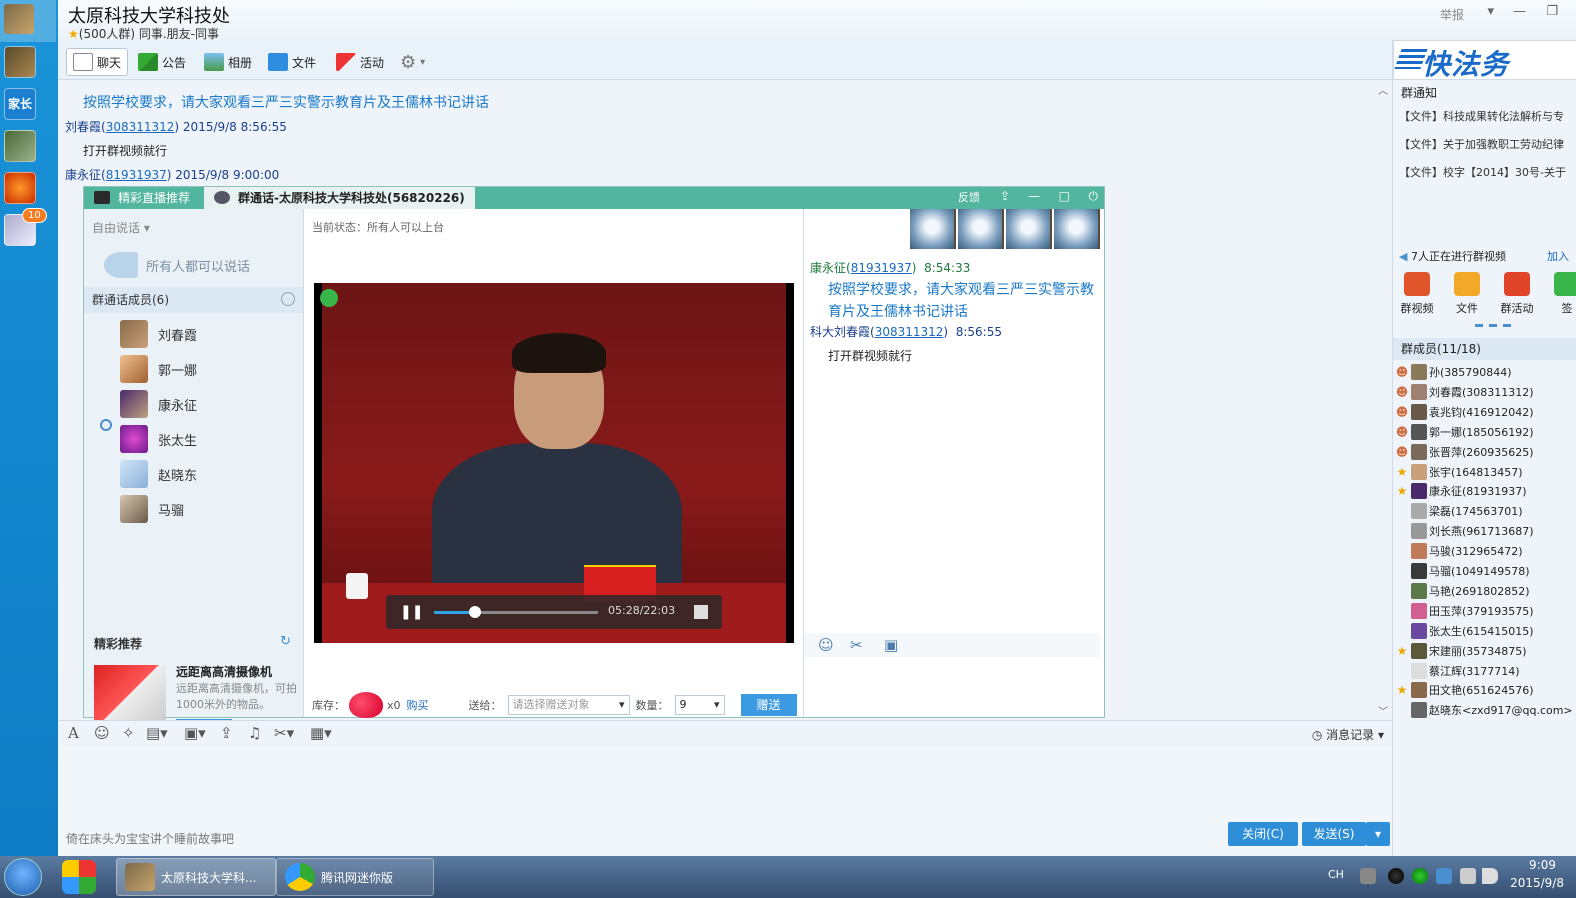 This screenshot has width=1576, height=898. What do you see at coordinates (355, 877) in the screenshot?
I see `task-tencent-mini: 腾讯网迷你版` at bounding box center [355, 877].